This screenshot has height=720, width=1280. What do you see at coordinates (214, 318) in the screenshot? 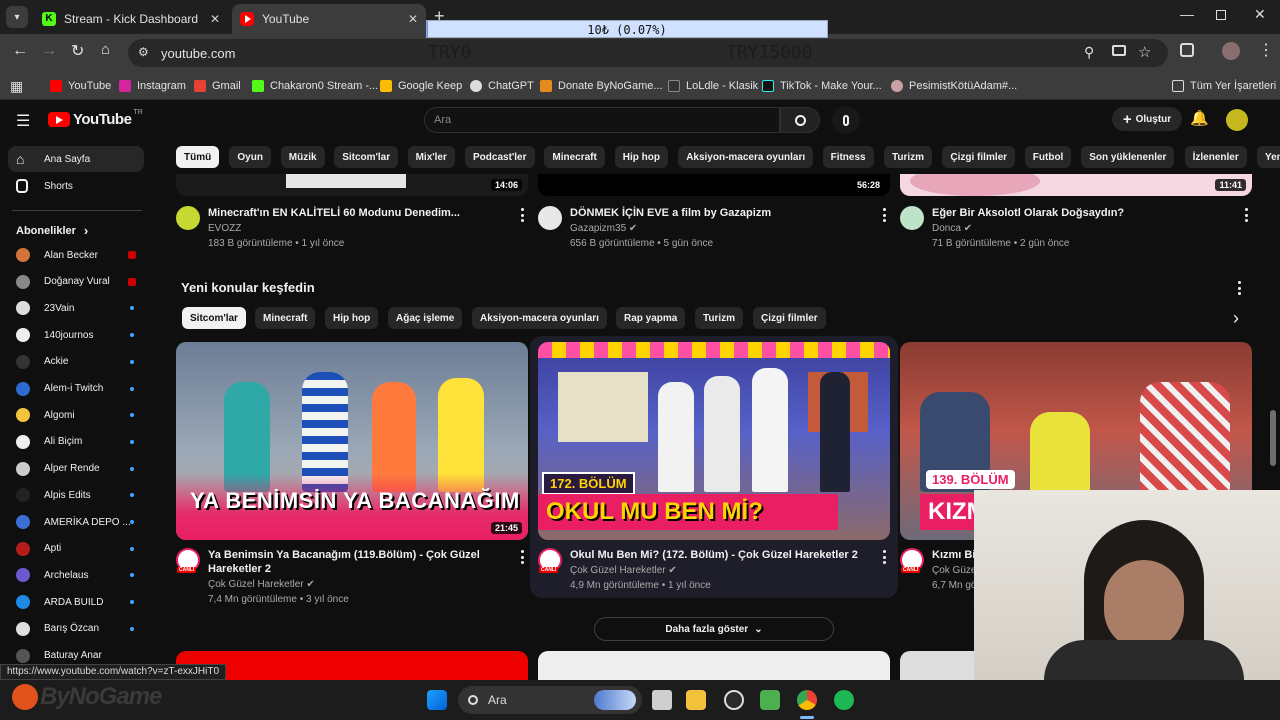
I see `filter-chip: Sitcom'lar` at bounding box center [214, 318].